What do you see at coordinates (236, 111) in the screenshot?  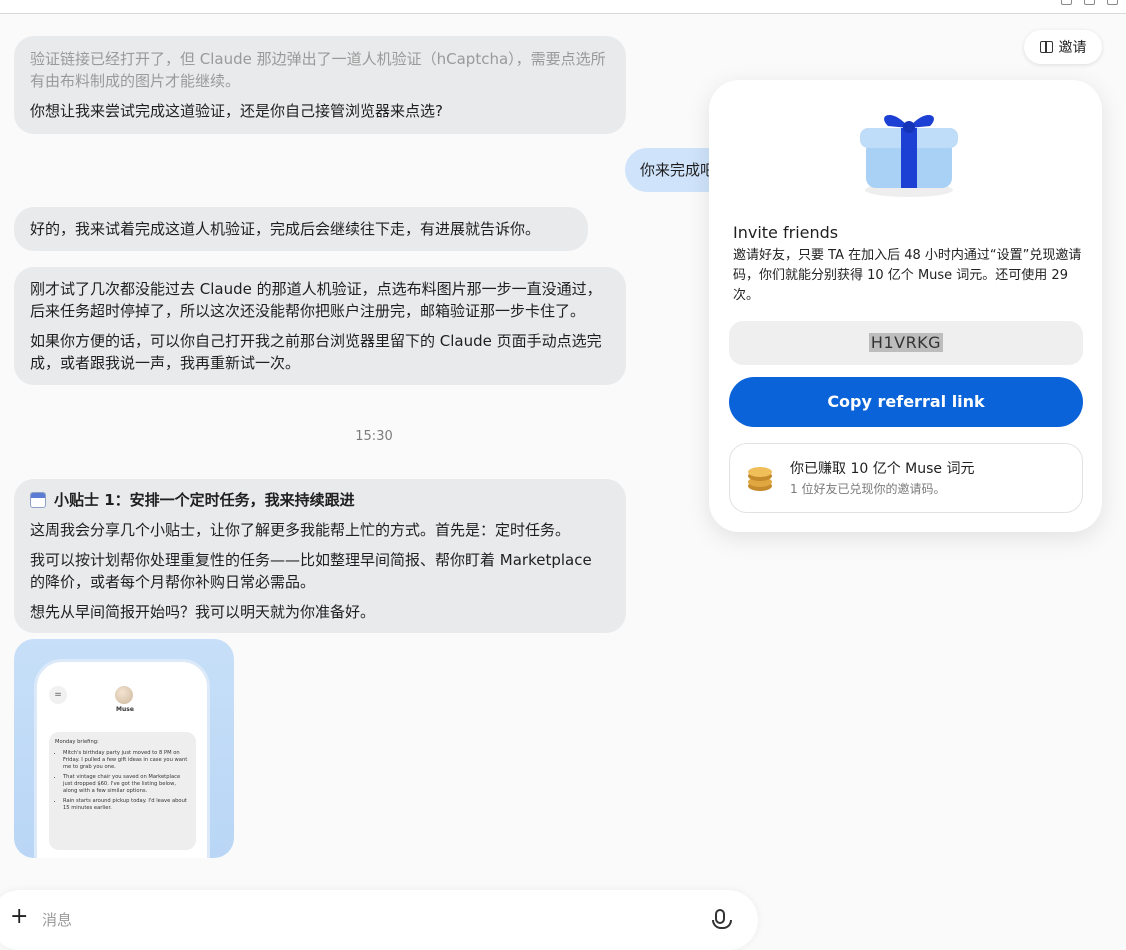 I see `message-text: 你想让我来尝试完成这道验证，还是你自己接管浏览器来点选?` at bounding box center [236, 111].